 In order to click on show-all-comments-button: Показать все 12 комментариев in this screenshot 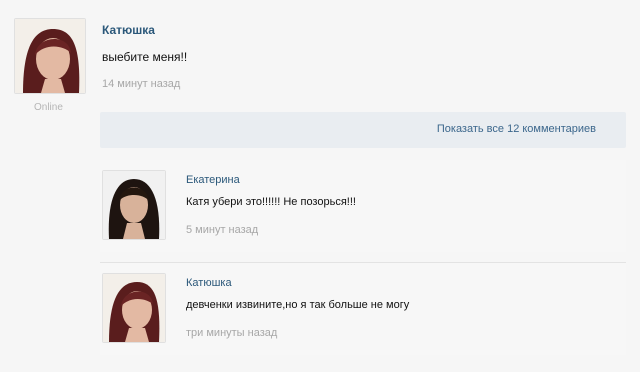, I will do `click(363, 130)`.